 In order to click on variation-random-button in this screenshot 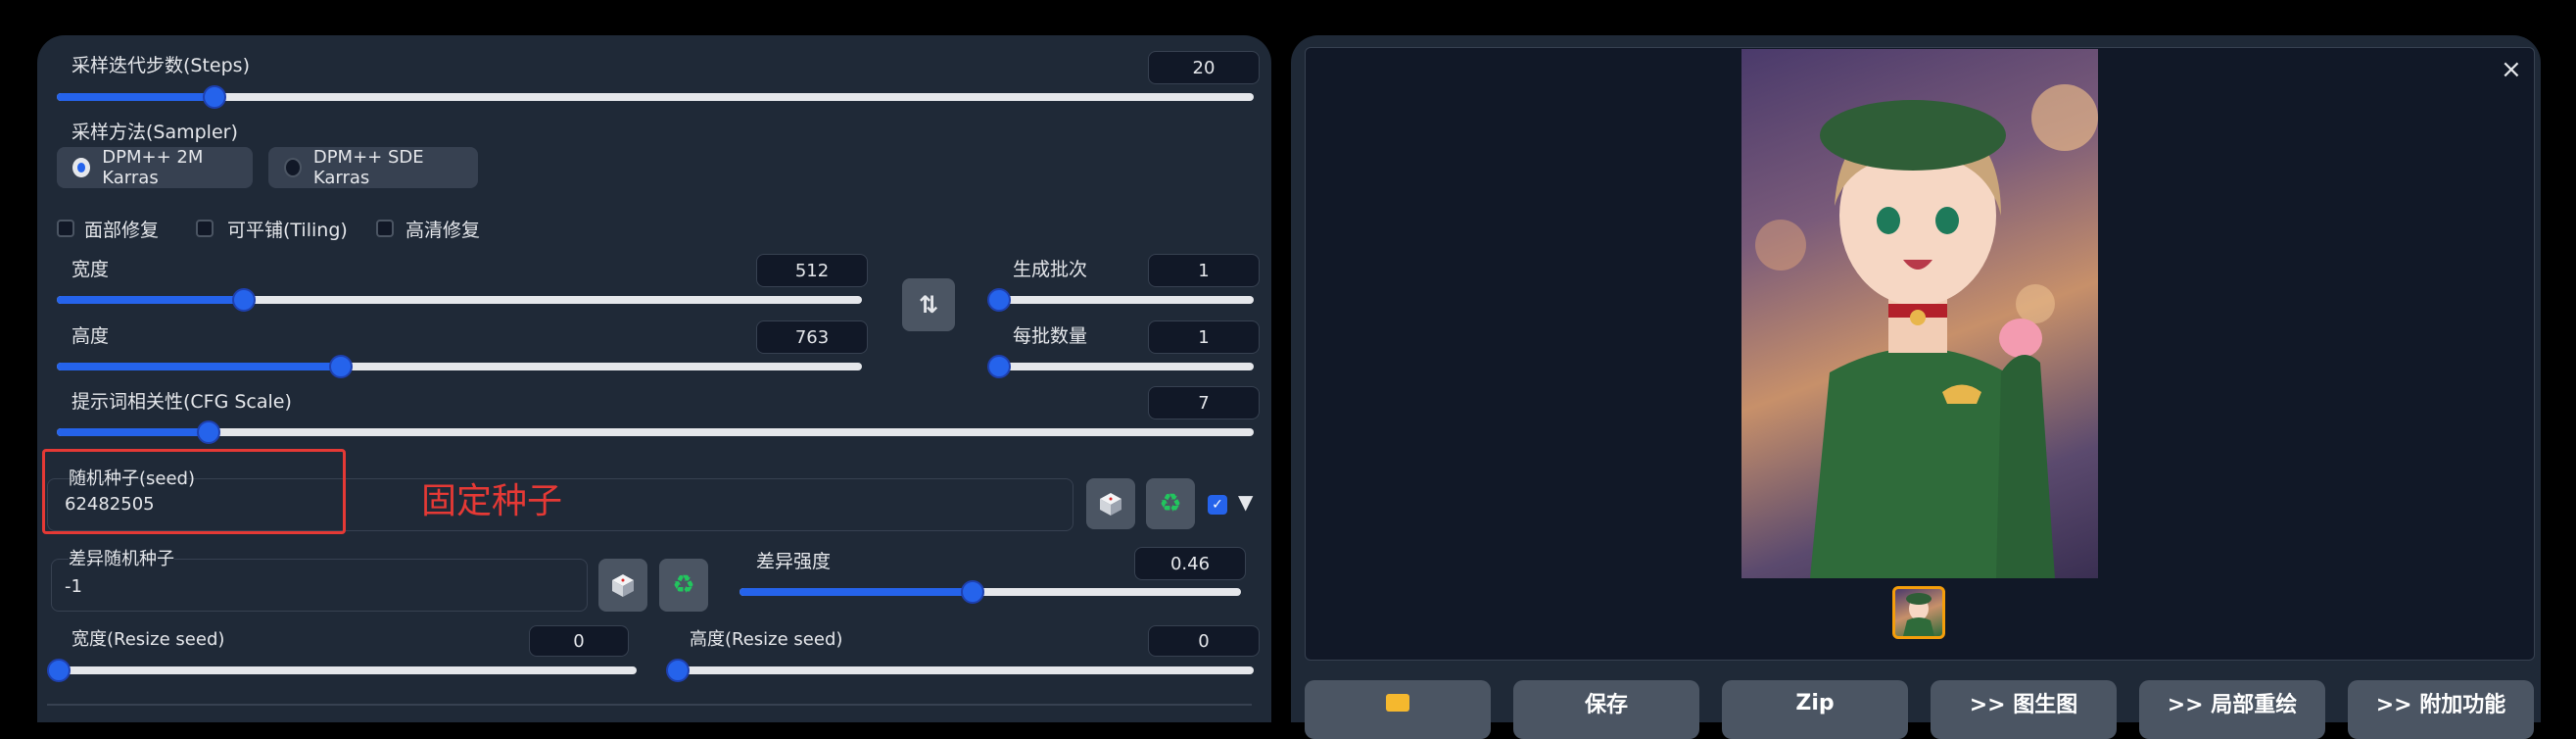, I will do `click(622, 586)`.